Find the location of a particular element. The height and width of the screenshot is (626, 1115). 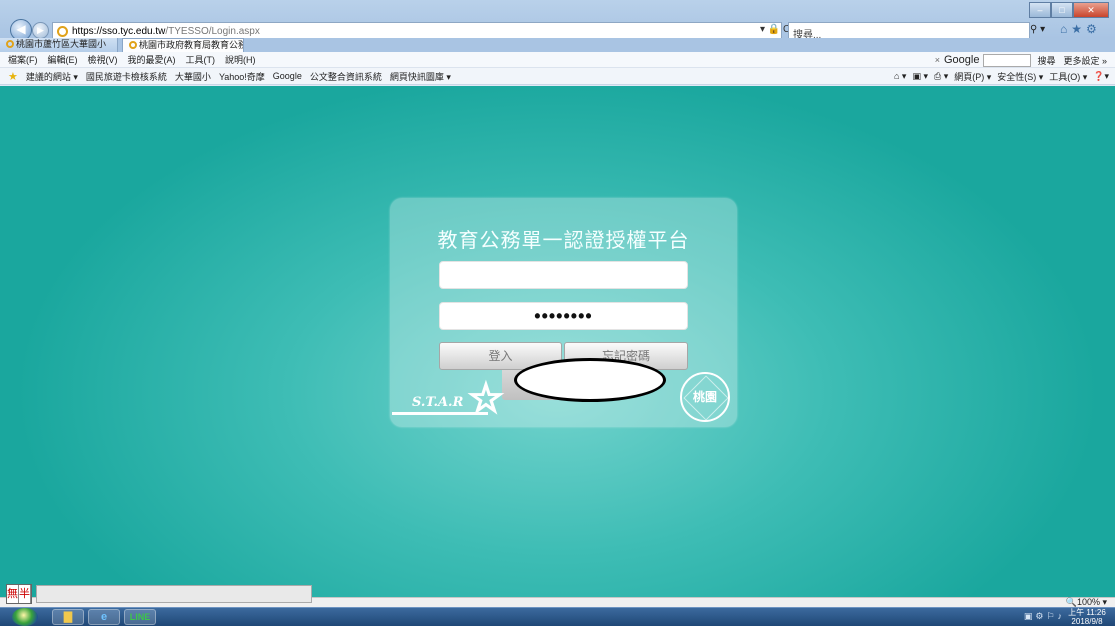

tab-bar: 桃園市蘆竹區大華國小 桃園市政府教育局教育公務... × is located at coordinates (557, 45).